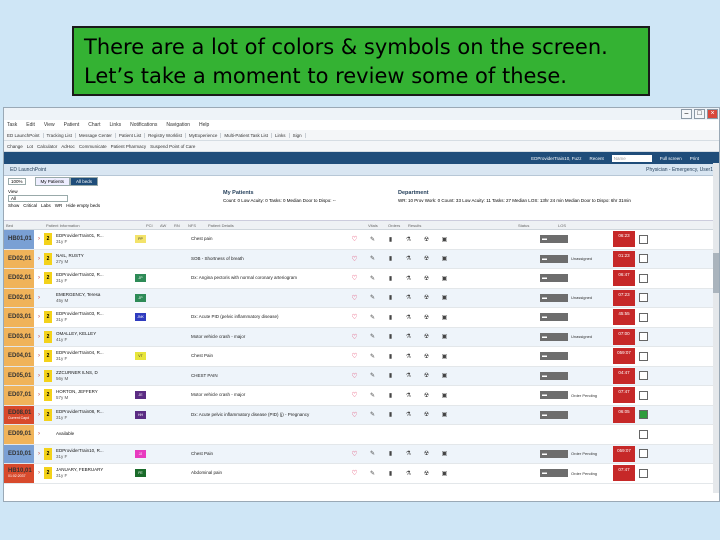  What do you see at coordinates (95, 239) in the screenshot?
I see `patient-info: EDProviderTrain01, R... 31y F` at bounding box center [95, 239].